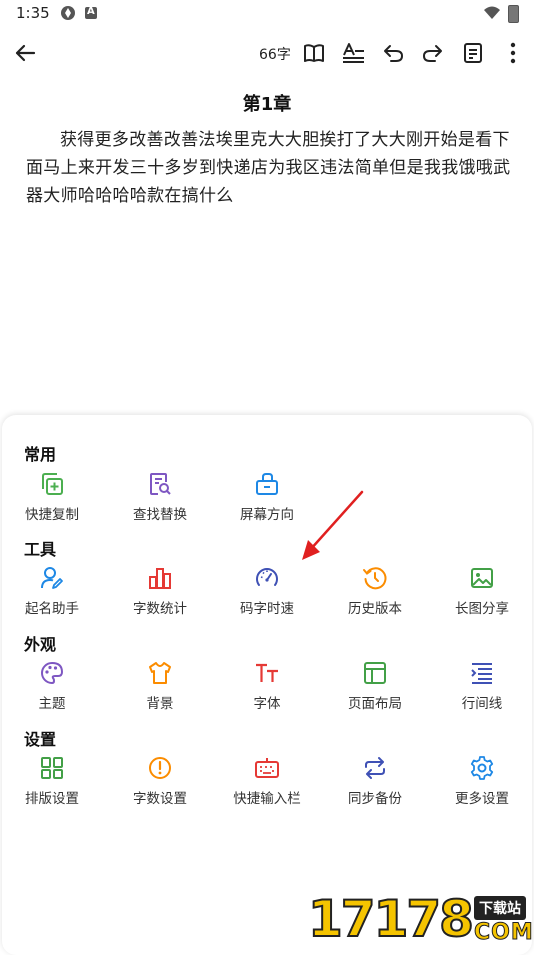 Image resolution: width=534 pixels, height=955 pixels. I want to click on screen-orientation-icon, so click(267, 484).